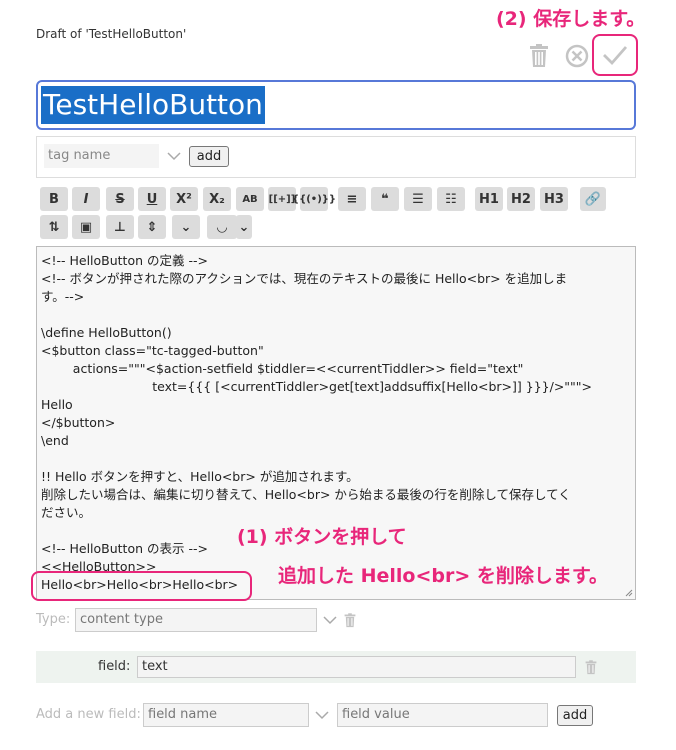 The height and width of the screenshot is (750, 676). I want to click on preview-icon: ◡, so click(222, 227).